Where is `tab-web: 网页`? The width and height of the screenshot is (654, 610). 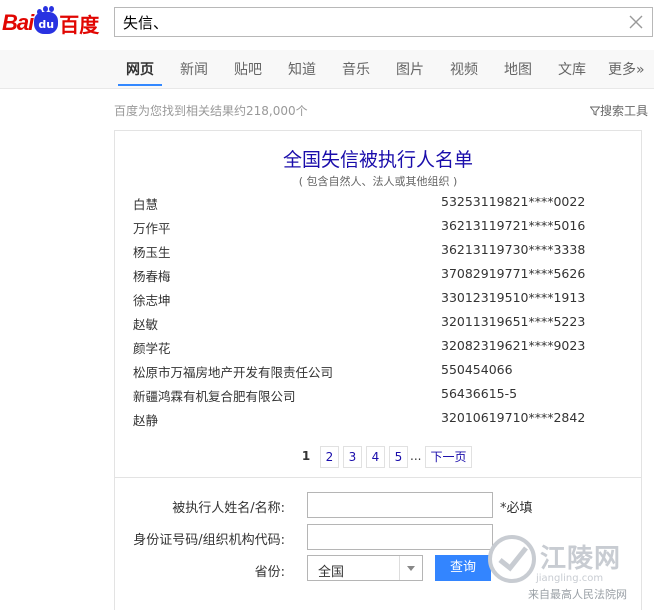 tab-web: 网页 is located at coordinates (140, 69).